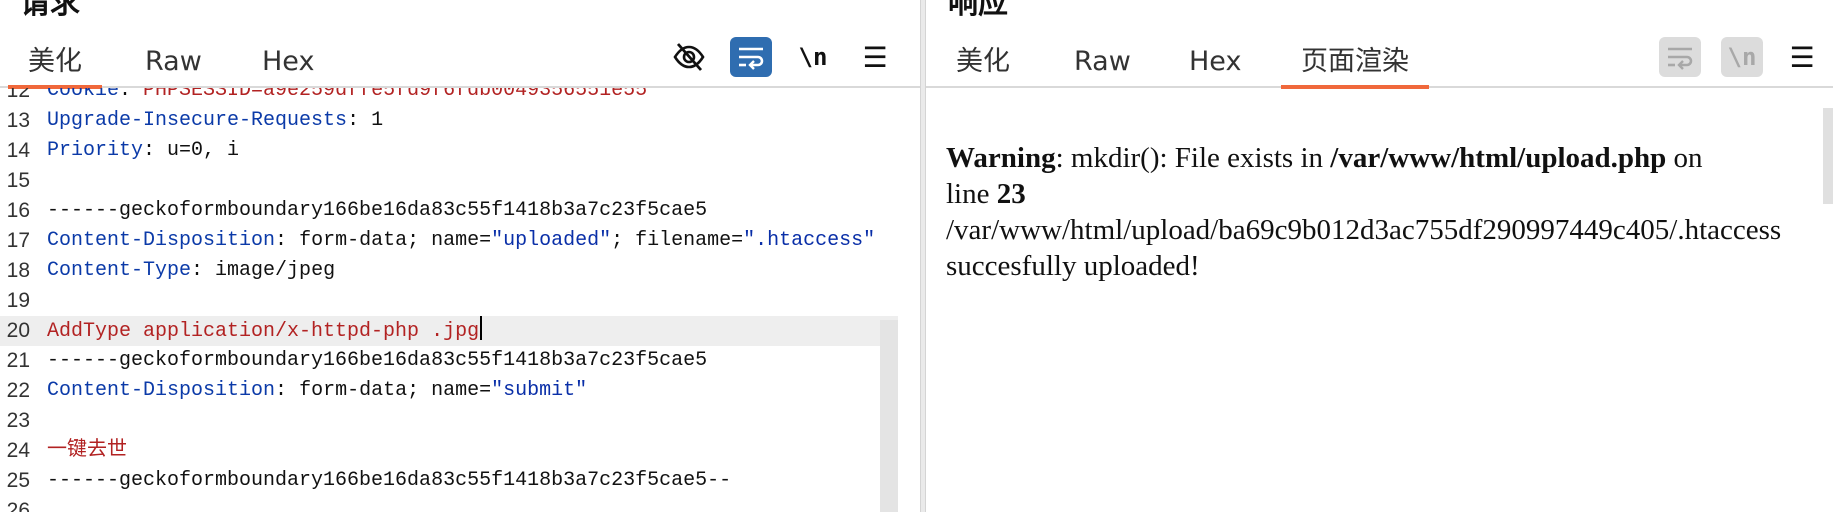 The image size is (1833, 512). What do you see at coordinates (95, 150) in the screenshot?
I see `header-name: Priority` at bounding box center [95, 150].